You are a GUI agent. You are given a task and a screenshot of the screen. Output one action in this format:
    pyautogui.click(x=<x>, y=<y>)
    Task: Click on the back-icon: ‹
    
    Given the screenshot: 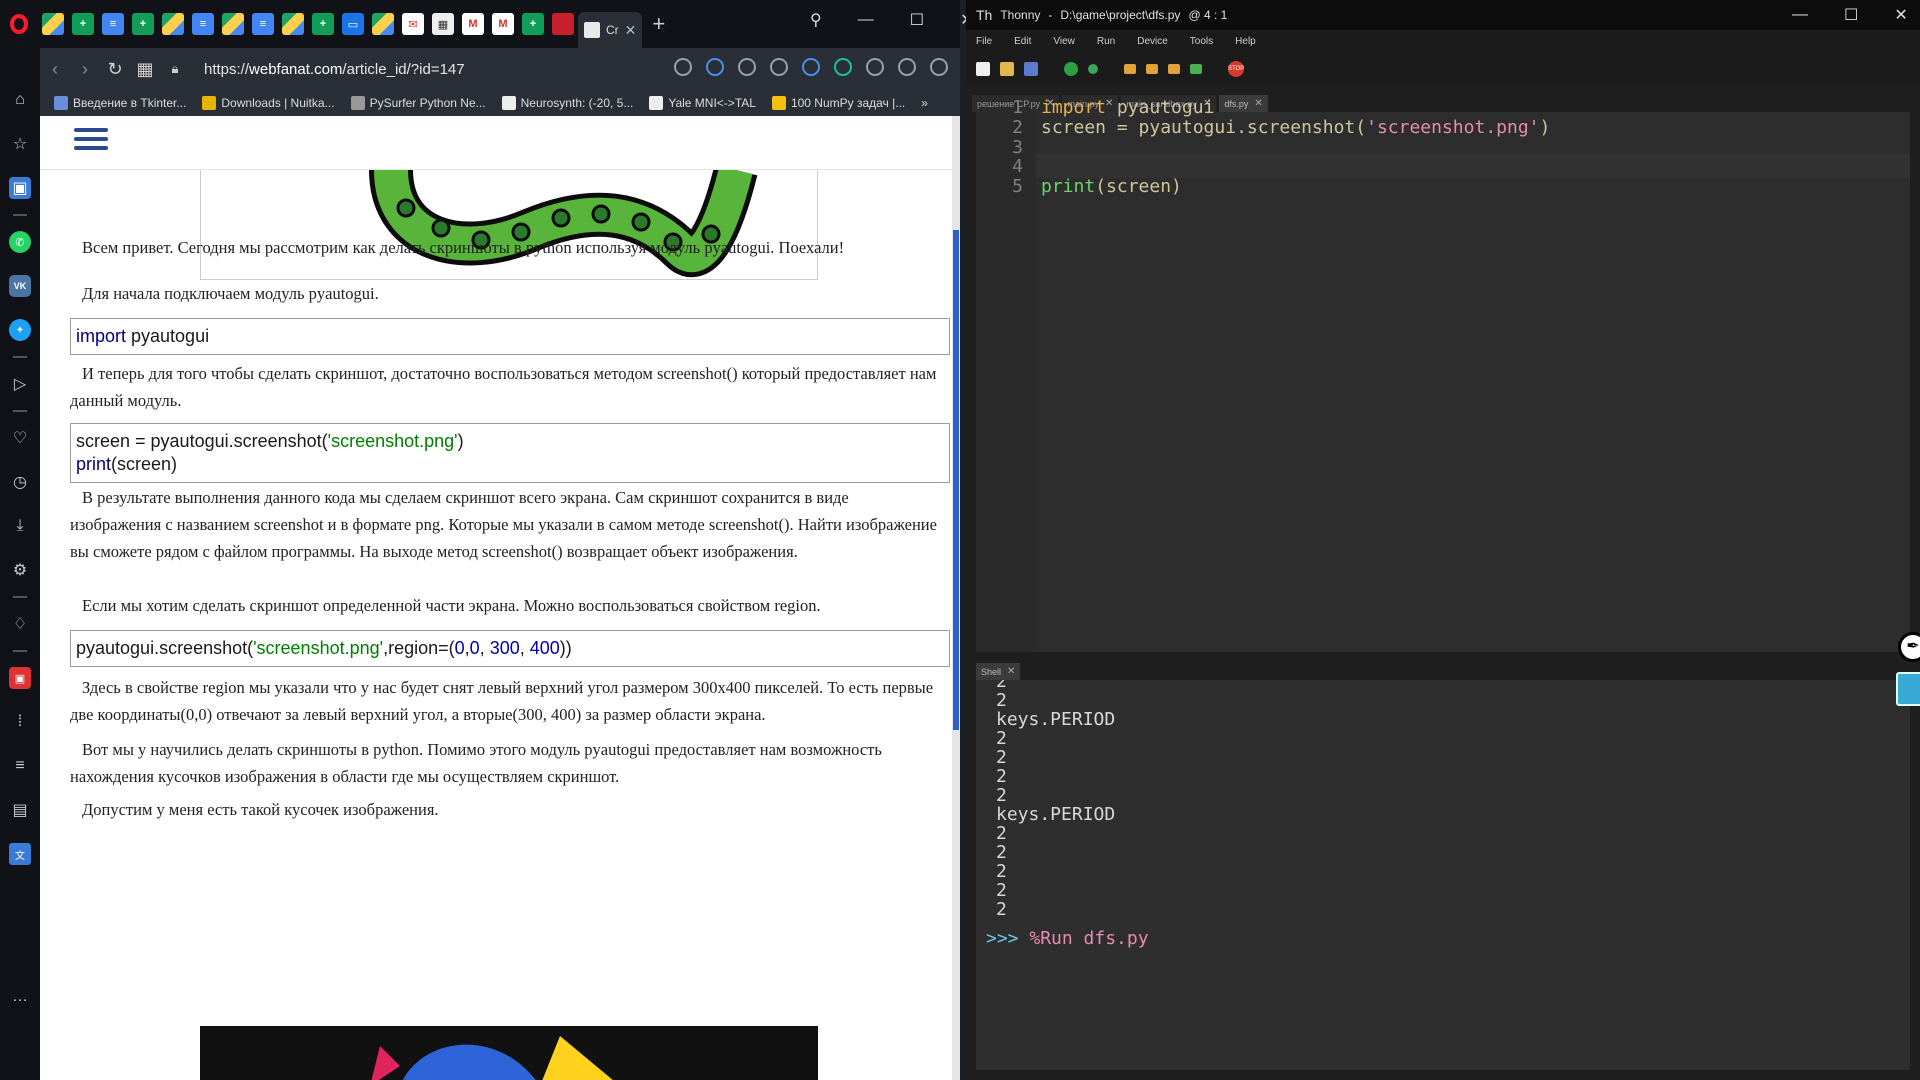 What is the action you would take?
    pyautogui.click(x=55, y=69)
    